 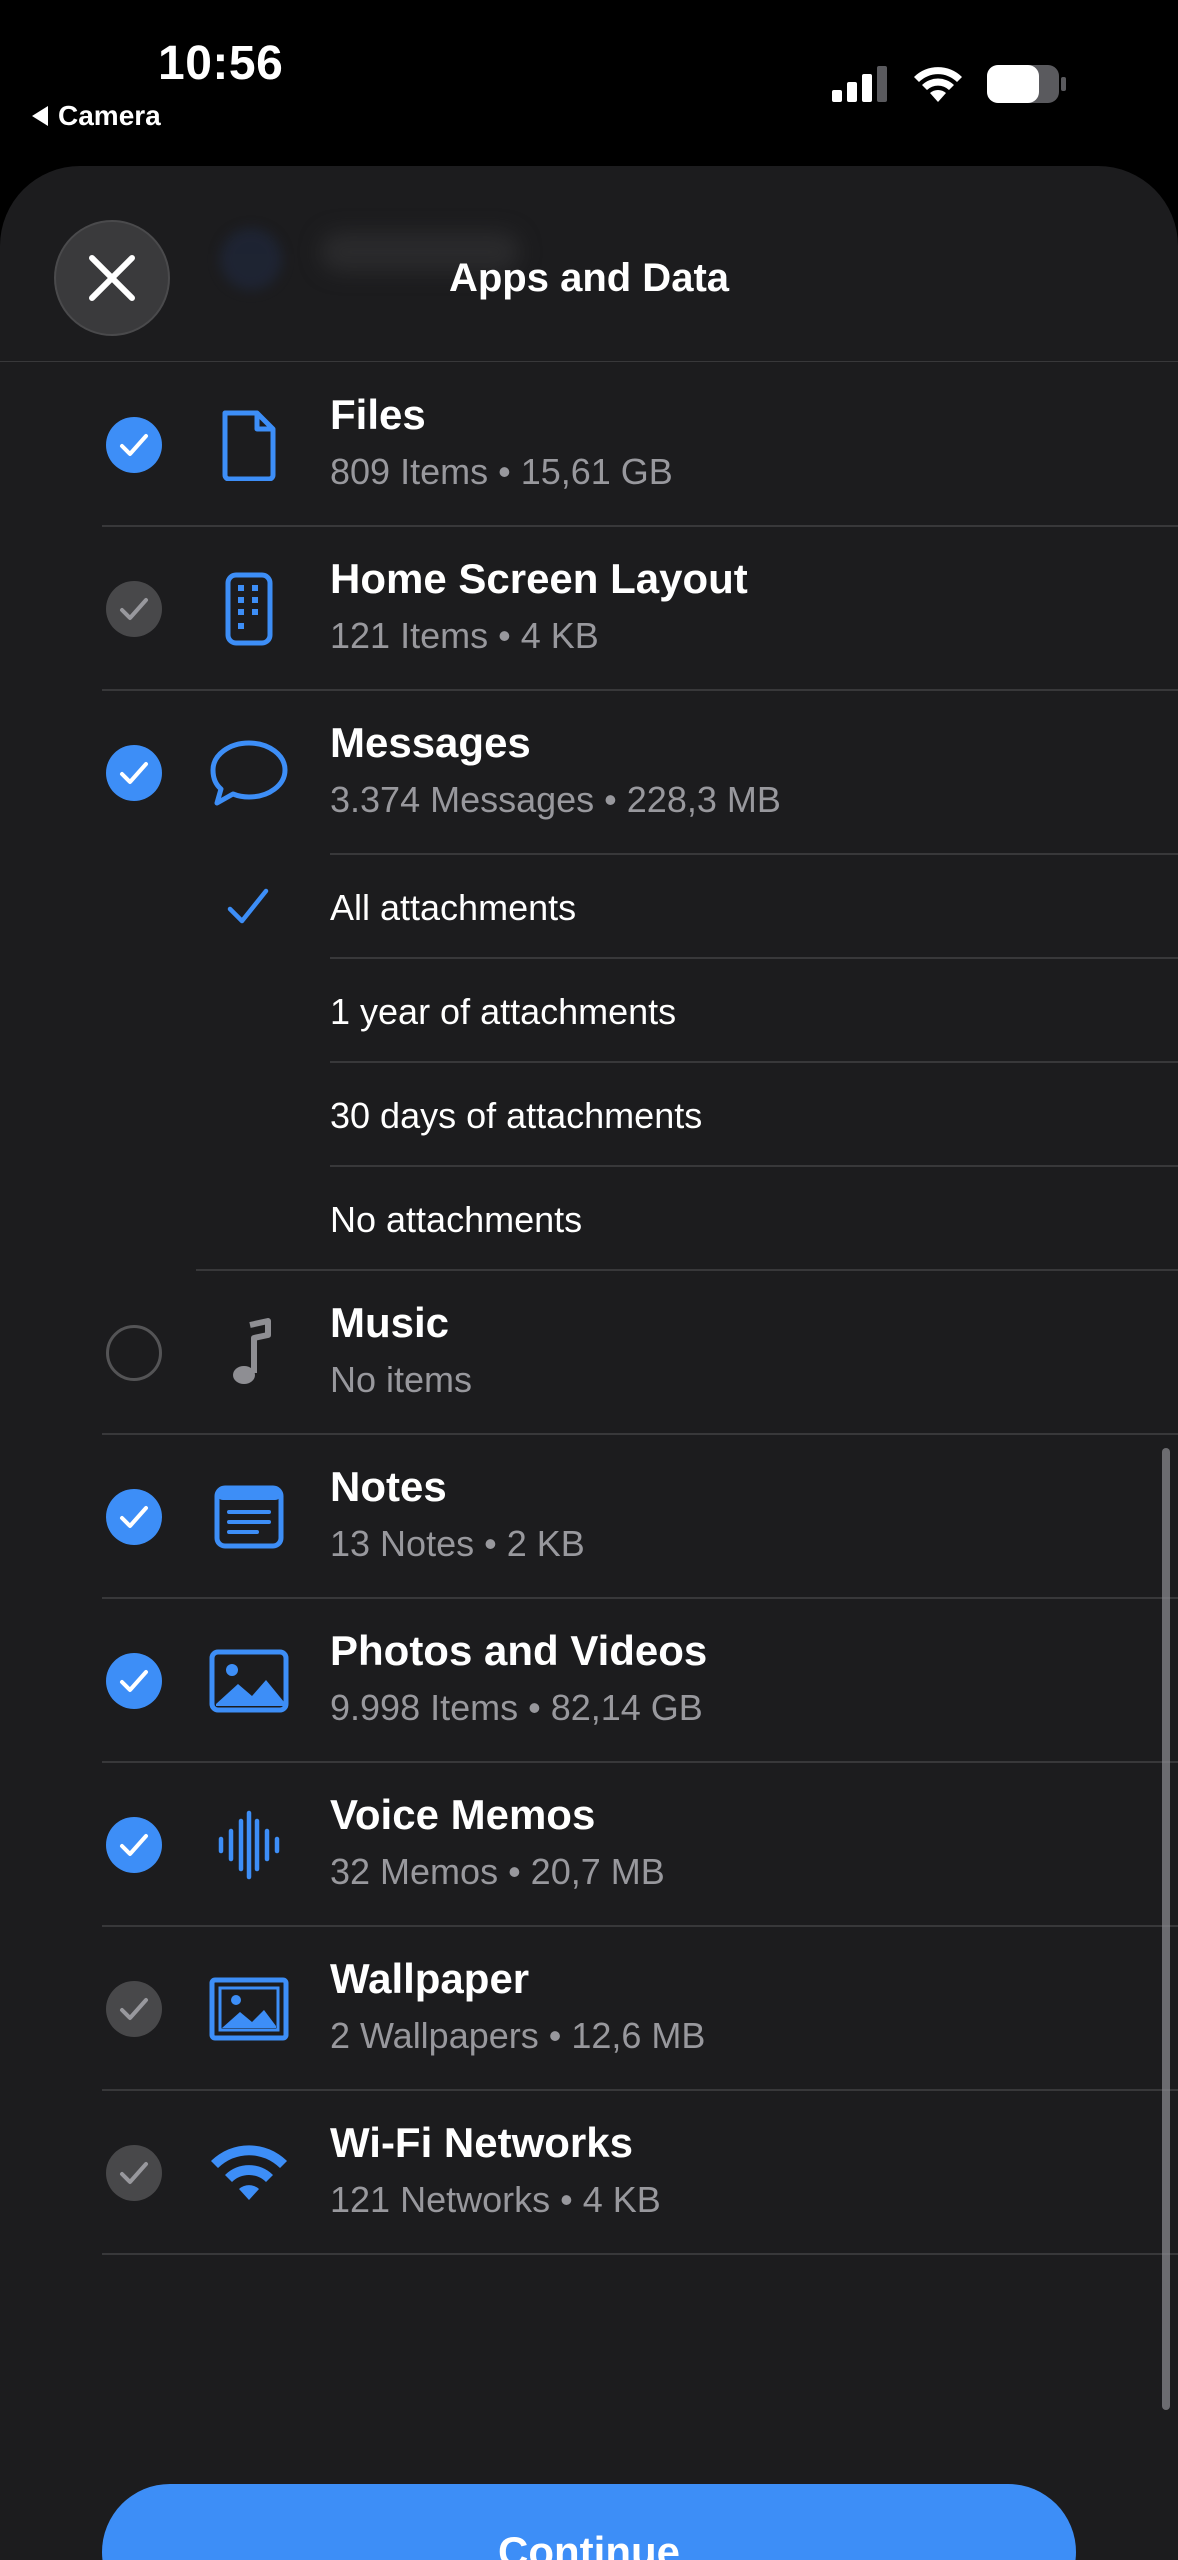 What do you see at coordinates (1026, 84) in the screenshot?
I see `battery-icon` at bounding box center [1026, 84].